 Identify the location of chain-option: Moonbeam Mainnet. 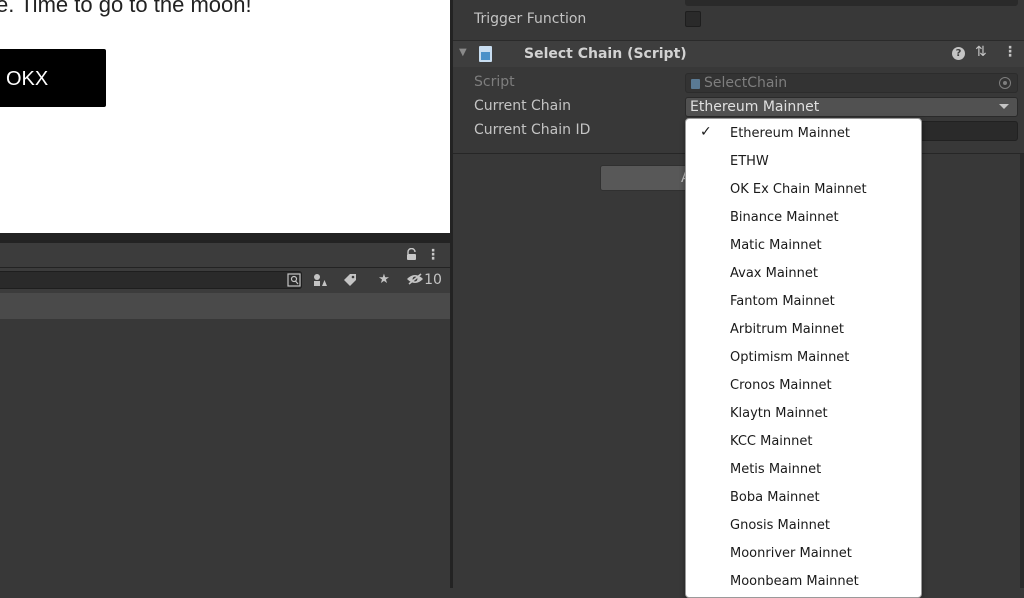
(803, 581).